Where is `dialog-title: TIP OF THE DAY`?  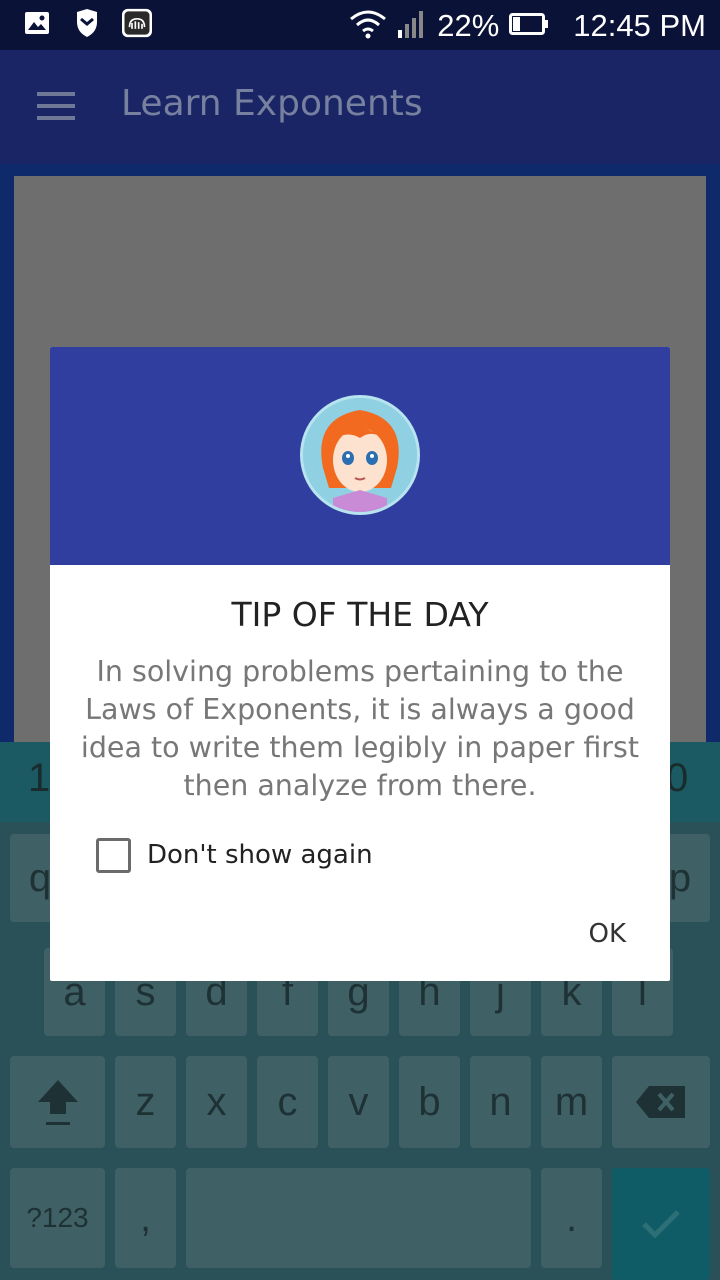 dialog-title: TIP OF THE DAY is located at coordinates (360, 614).